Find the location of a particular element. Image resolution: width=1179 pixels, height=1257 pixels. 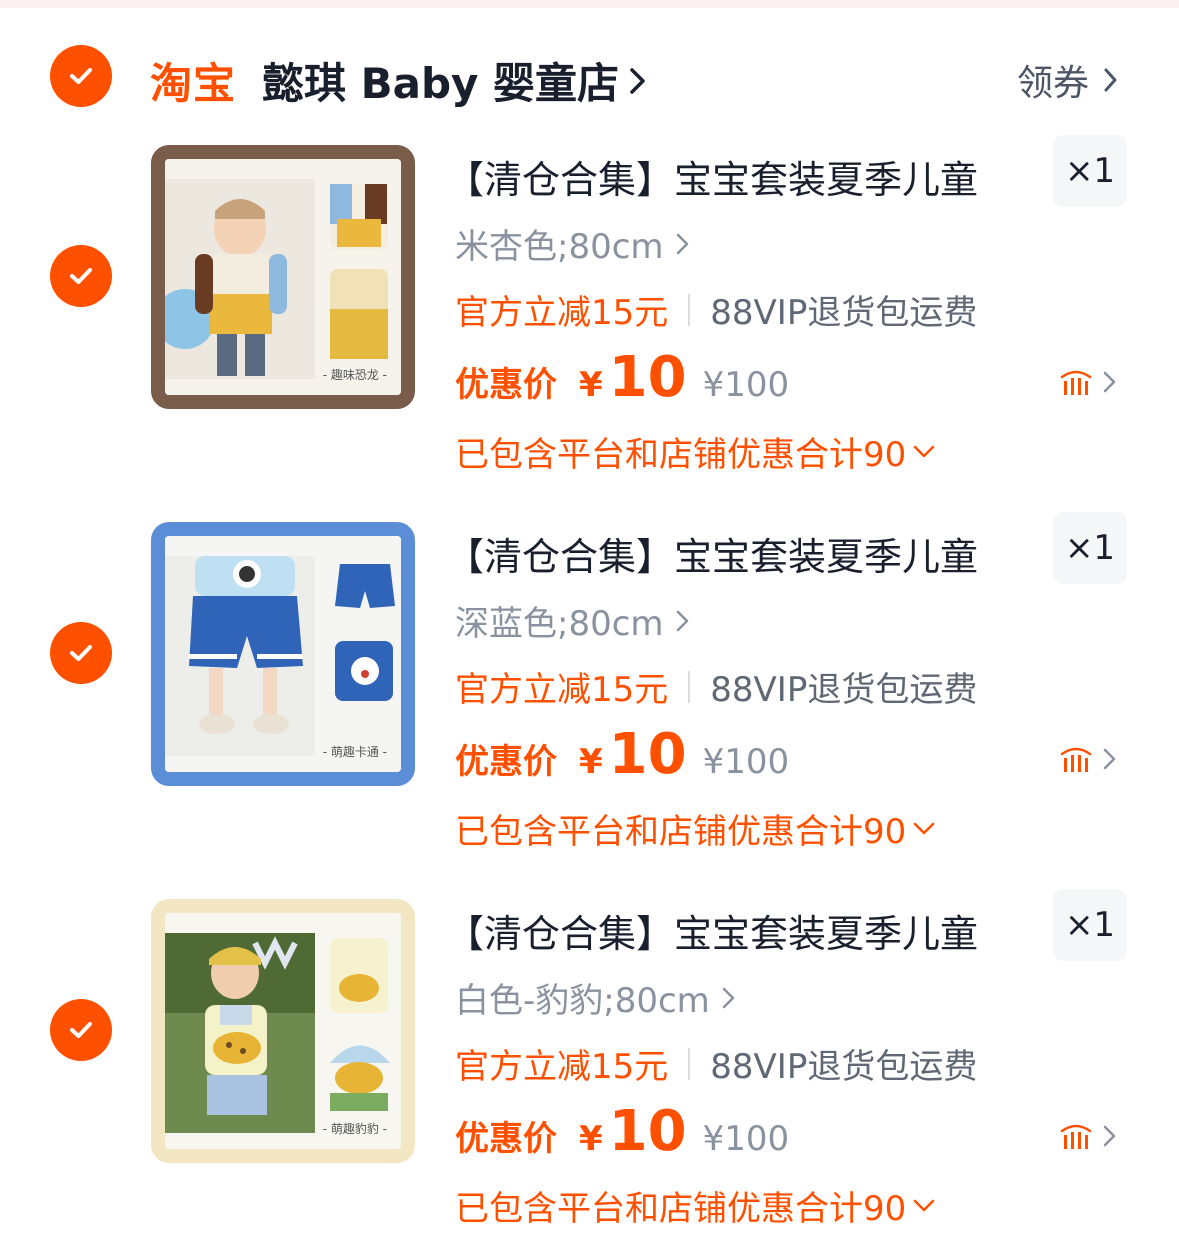

image-caption: - 萌趣卡通 - is located at coordinates (354, 752).